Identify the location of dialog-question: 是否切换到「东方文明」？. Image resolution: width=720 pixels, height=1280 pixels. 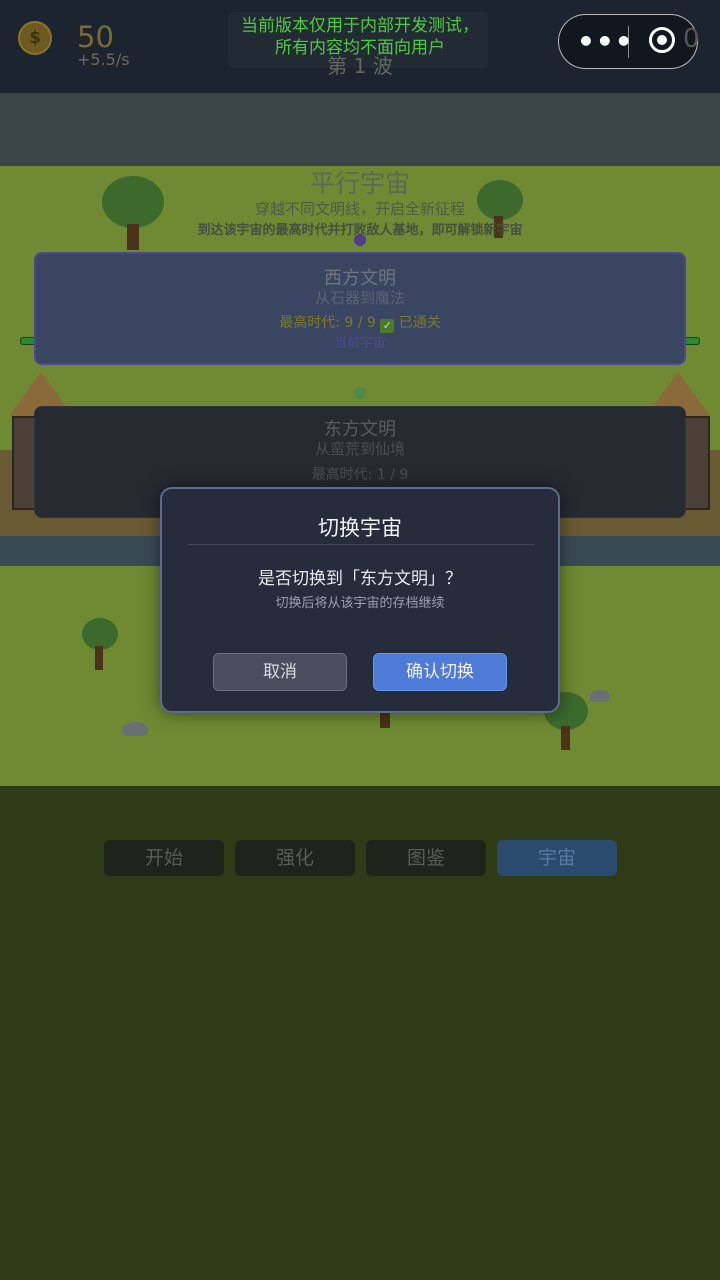
(360, 579).